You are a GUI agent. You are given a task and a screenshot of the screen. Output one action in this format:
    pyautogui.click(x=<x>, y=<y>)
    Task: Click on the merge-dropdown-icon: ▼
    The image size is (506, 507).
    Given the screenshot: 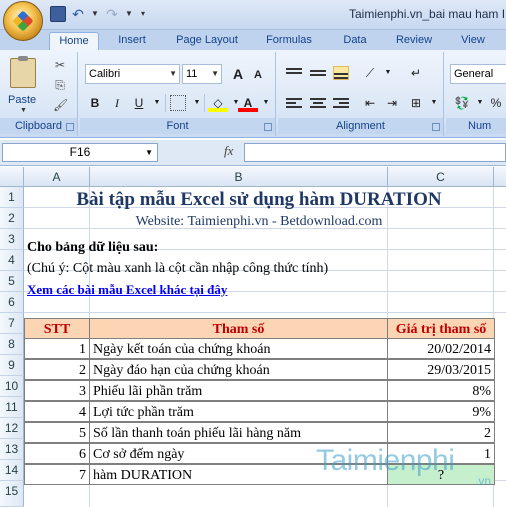 What is the action you would take?
    pyautogui.click(x=434, y=103)
    